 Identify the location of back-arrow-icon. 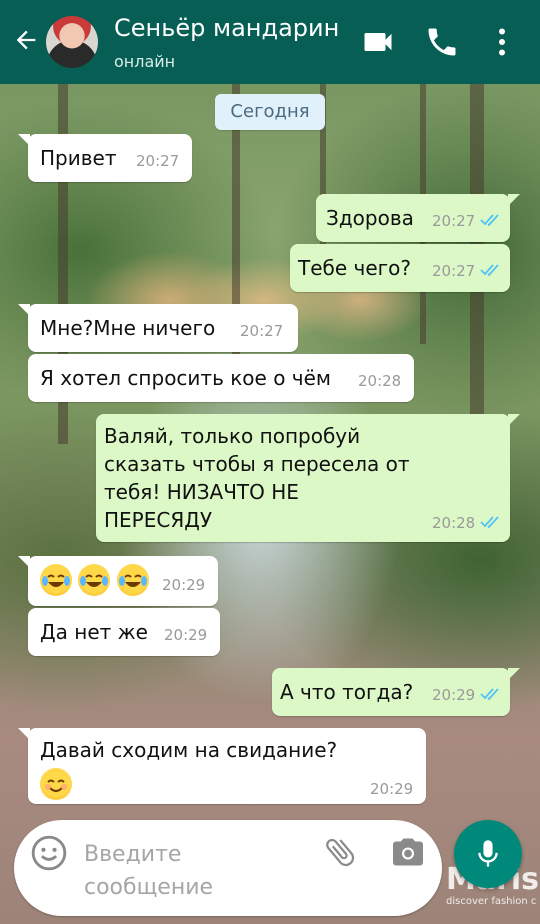
(26, 40).